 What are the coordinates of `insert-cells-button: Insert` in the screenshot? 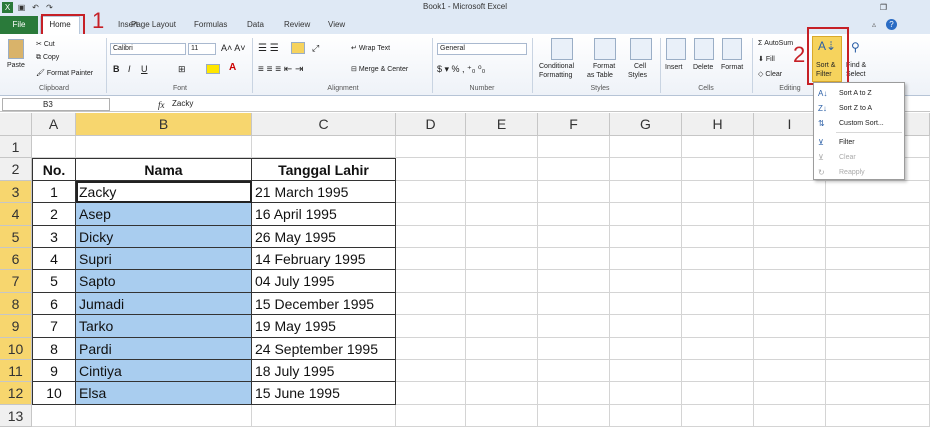 It's located at (674, 67).